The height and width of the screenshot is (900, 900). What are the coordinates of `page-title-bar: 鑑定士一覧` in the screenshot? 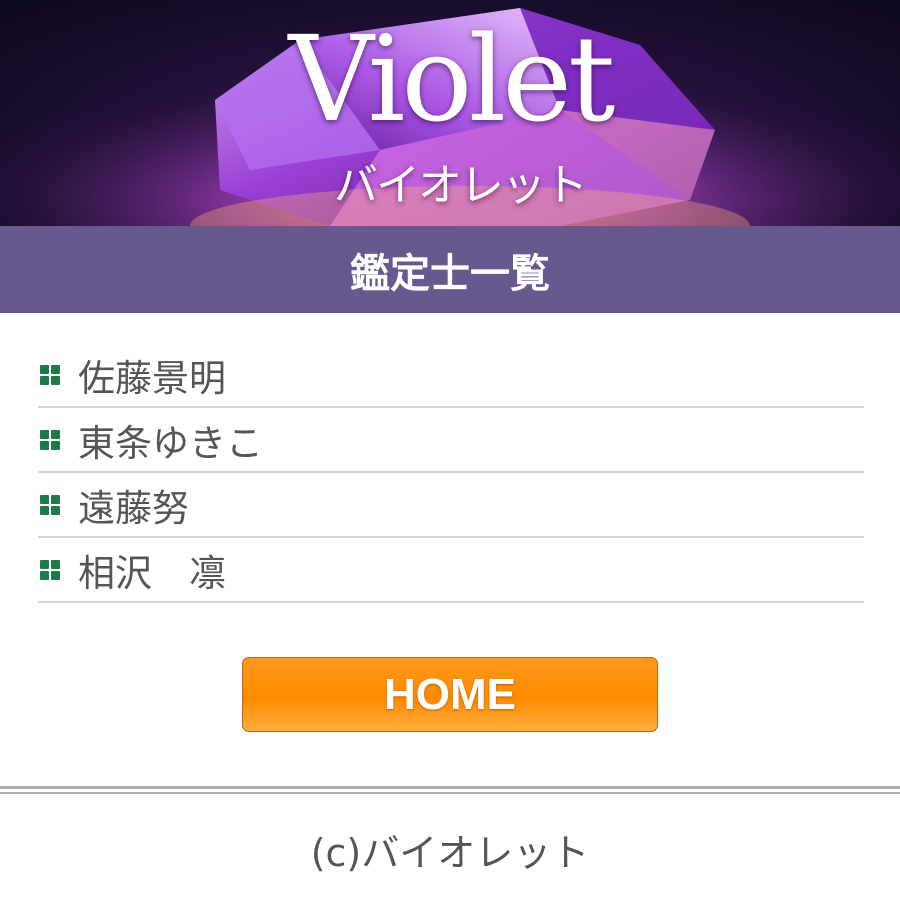 It's located at (450, 269).